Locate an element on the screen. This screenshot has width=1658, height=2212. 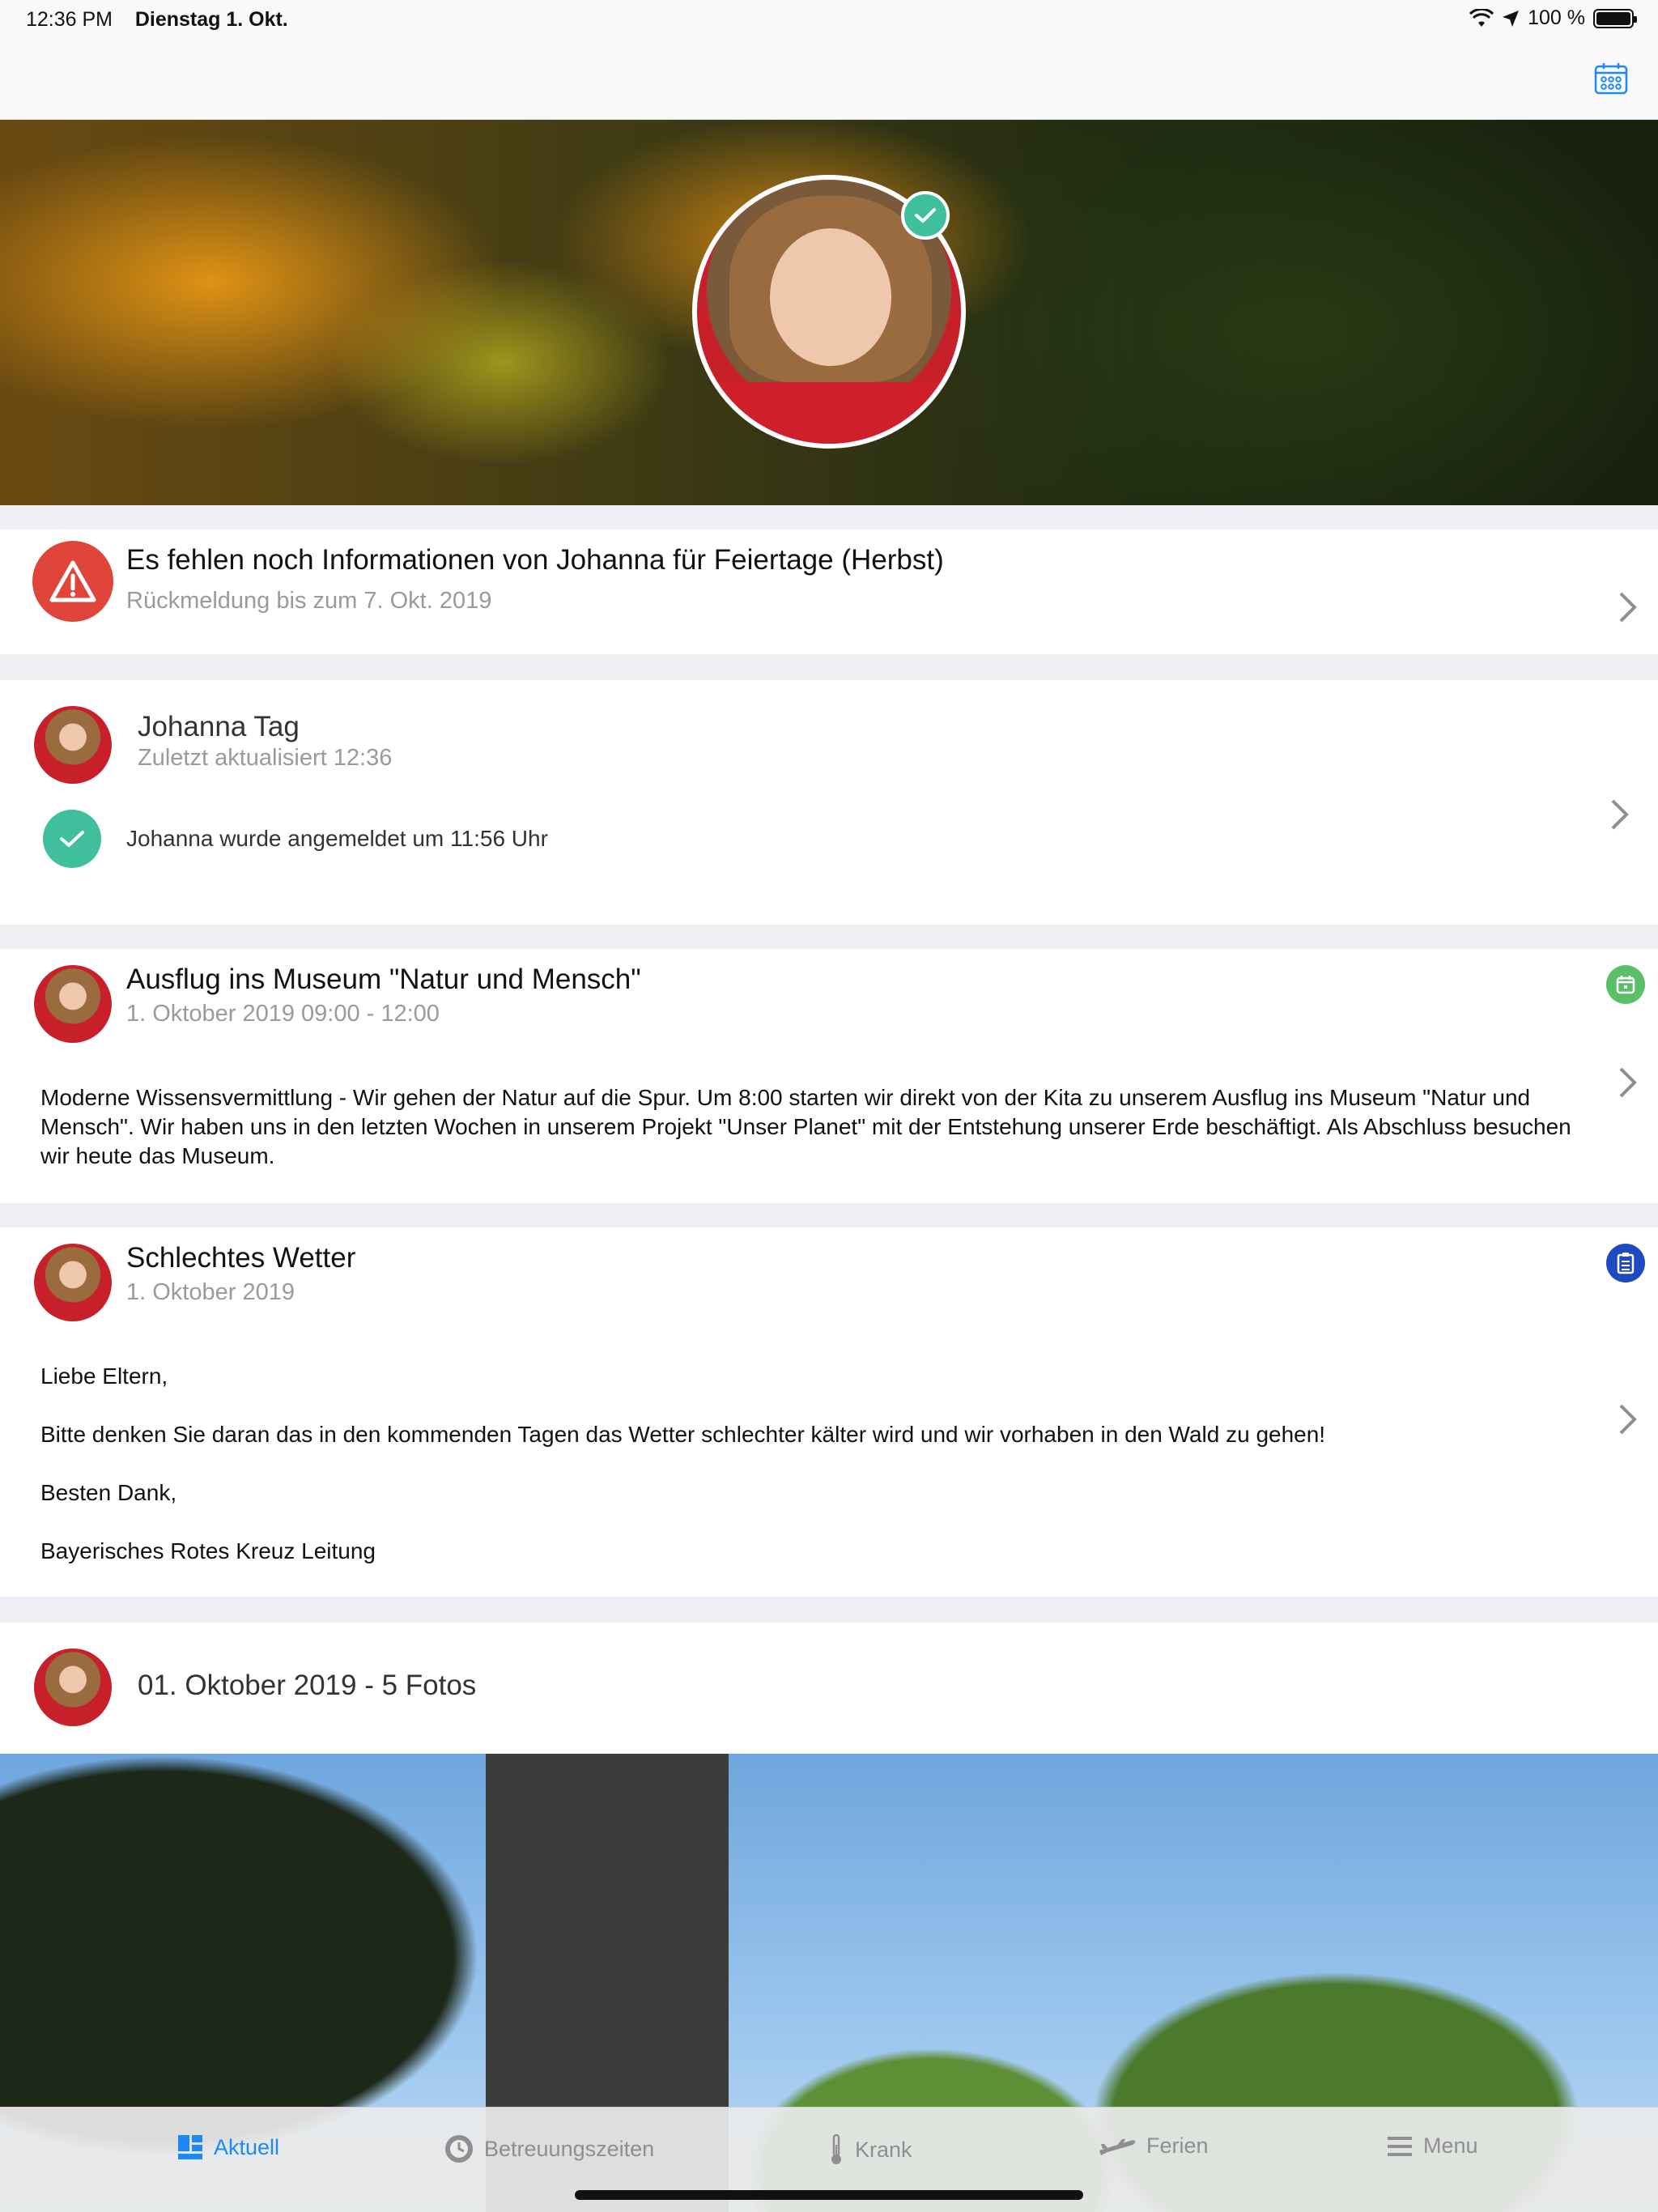
tab-label: Krank is located at coordinates (883, 2149).